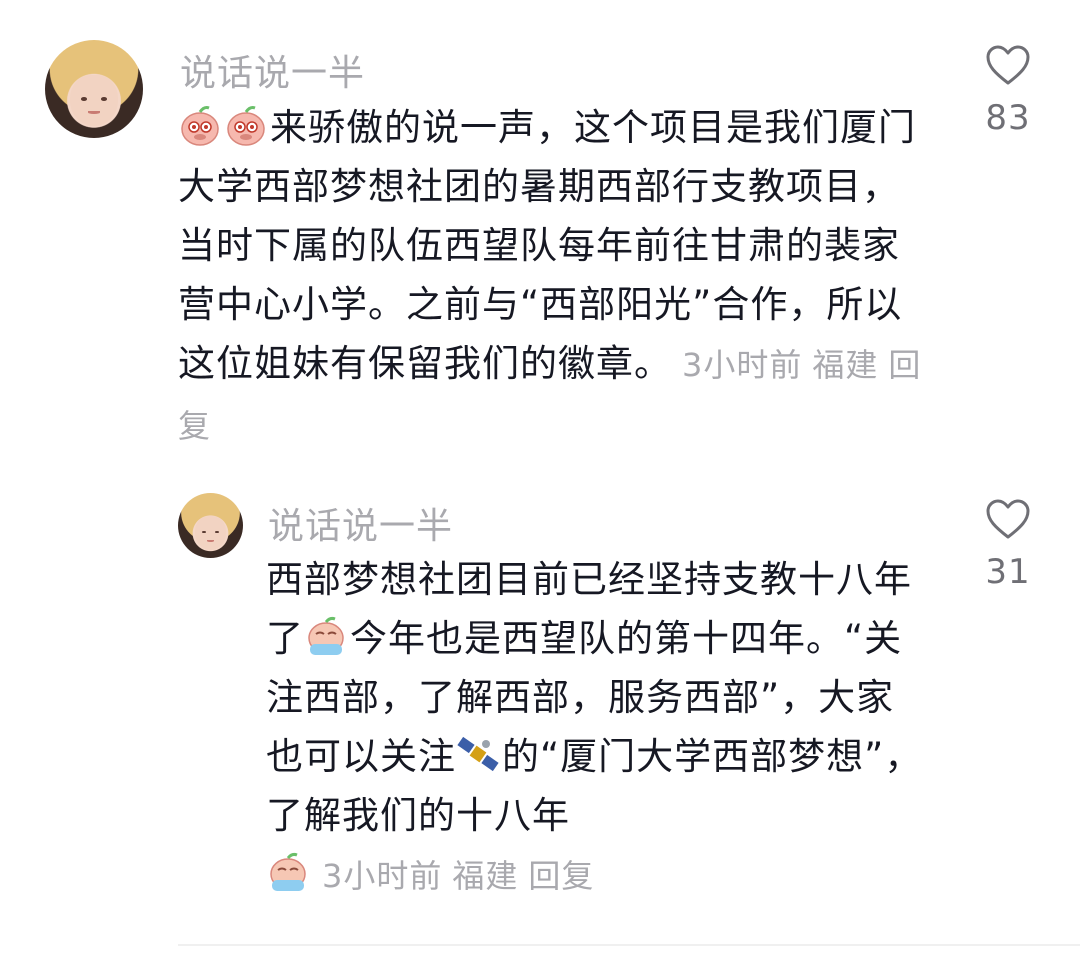 The image size is (1080, 970). I want to click on divider, so click(629, 945).